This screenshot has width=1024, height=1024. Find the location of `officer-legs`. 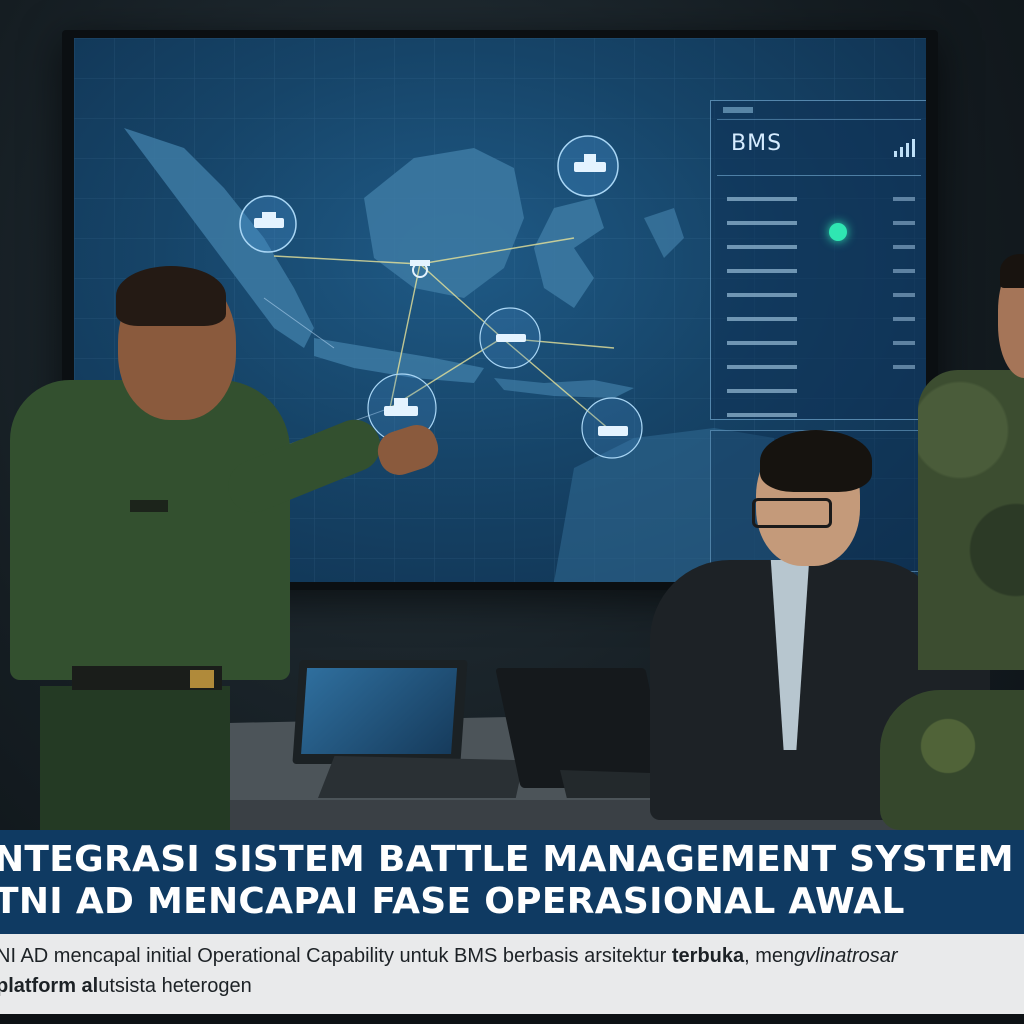

officer-legs is located at coordinates (135, 761).